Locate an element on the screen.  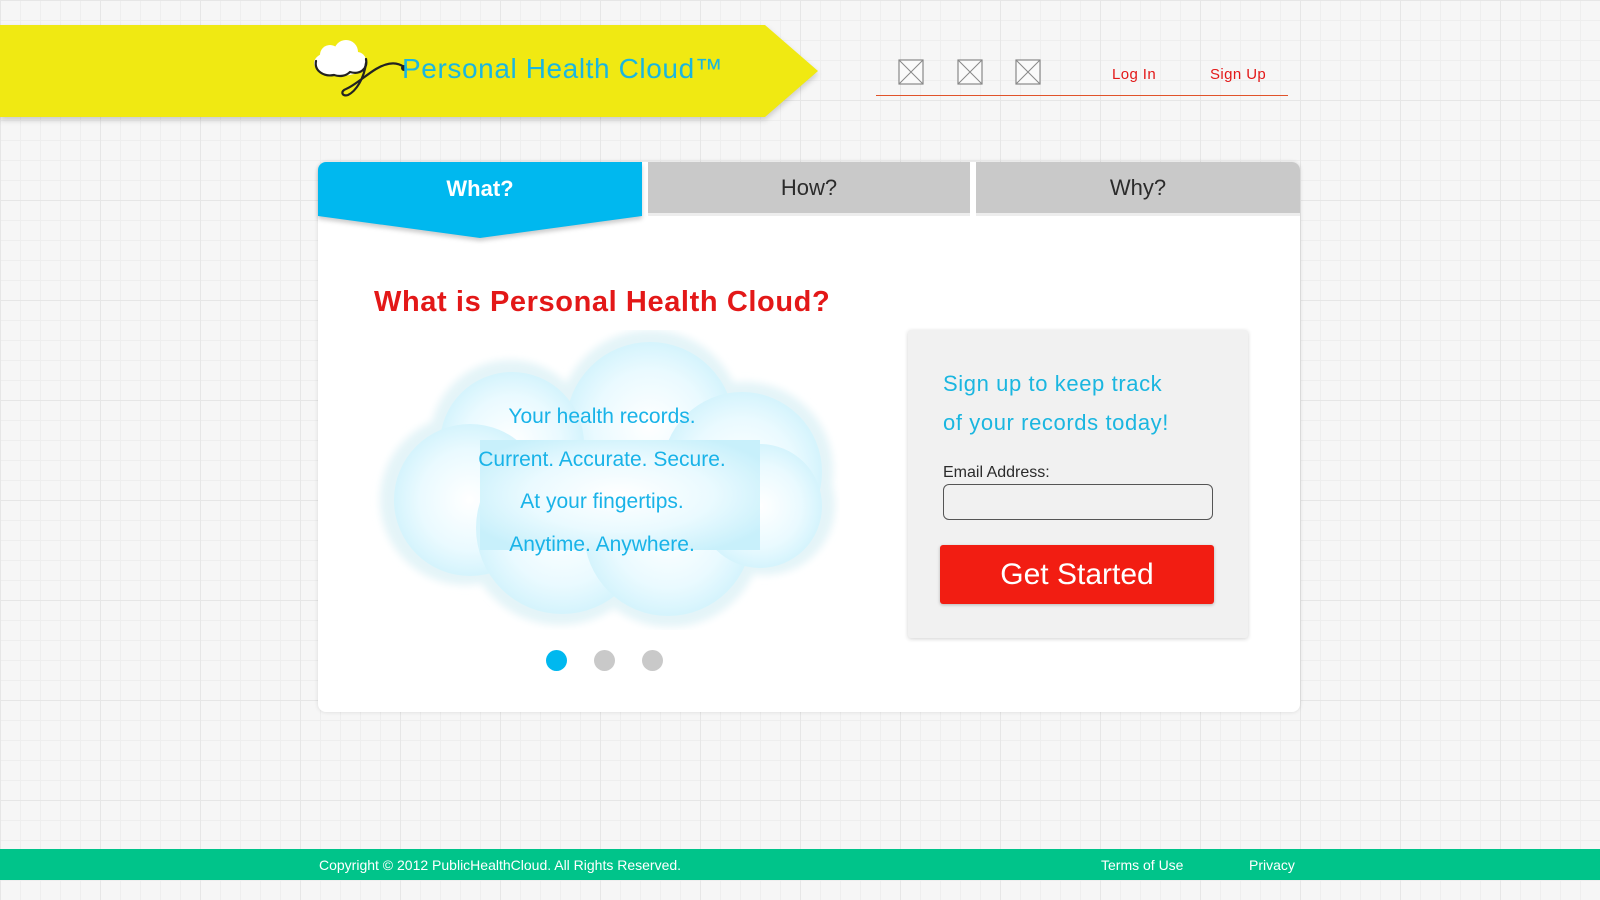
top-nav: Log In Sign Up is located at coordinates (1082, 72).